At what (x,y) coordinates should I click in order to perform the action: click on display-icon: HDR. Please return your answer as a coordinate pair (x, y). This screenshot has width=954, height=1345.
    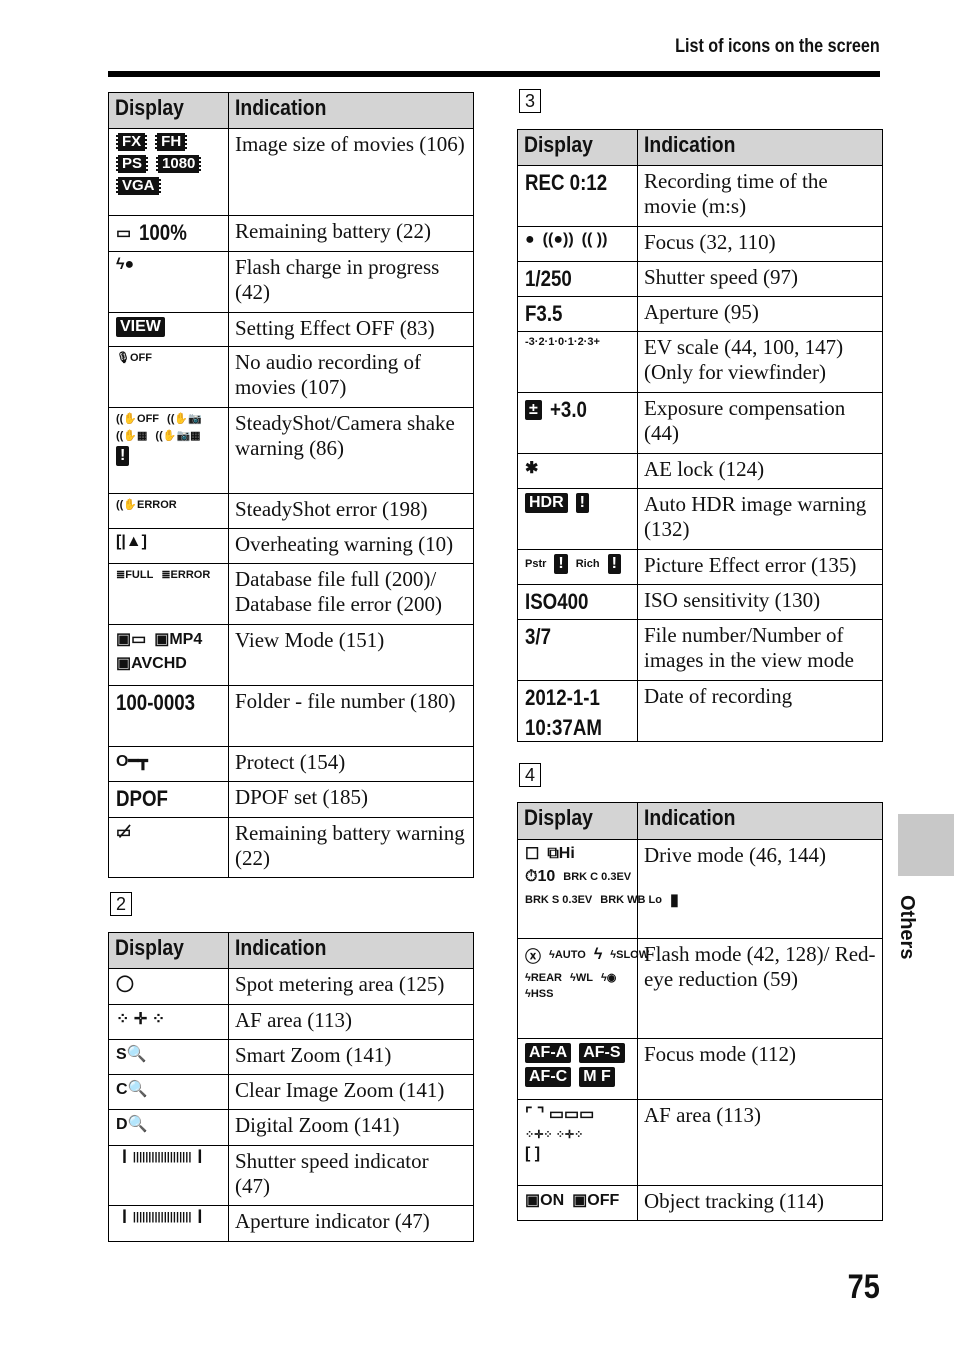
    Looking at the image, I should click on (546, 503).